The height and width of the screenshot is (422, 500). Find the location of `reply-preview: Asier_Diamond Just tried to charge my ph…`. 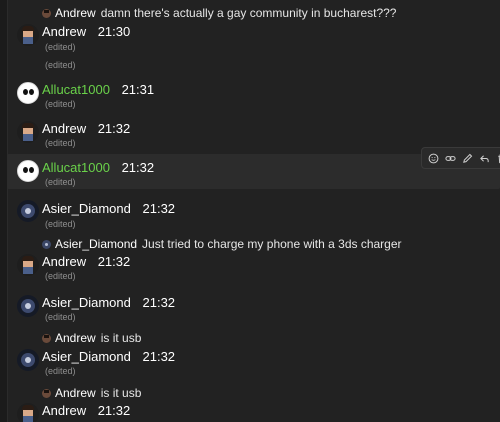

reply-preview: Asier_Diamond Just tried to charge my ph… is located at coordinates (222, 244).